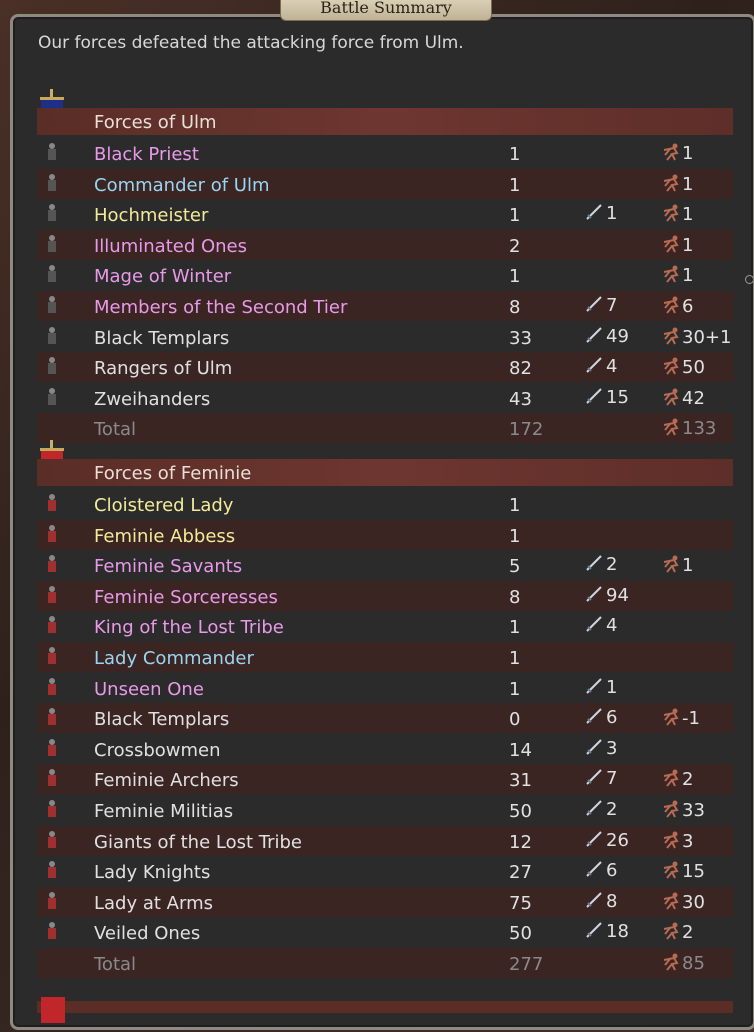 The image size is (754, 1032). Describe the element at coordinates (683, 963) in the screenshot. I see `unit-losses: 85` at that location.